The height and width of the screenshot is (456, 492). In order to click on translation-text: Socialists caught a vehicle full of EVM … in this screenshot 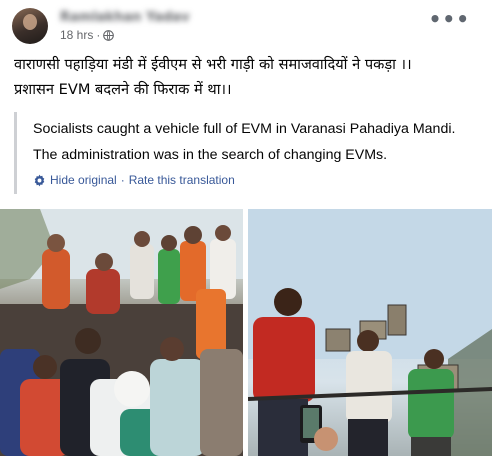, I will do `click(258, 142)`.